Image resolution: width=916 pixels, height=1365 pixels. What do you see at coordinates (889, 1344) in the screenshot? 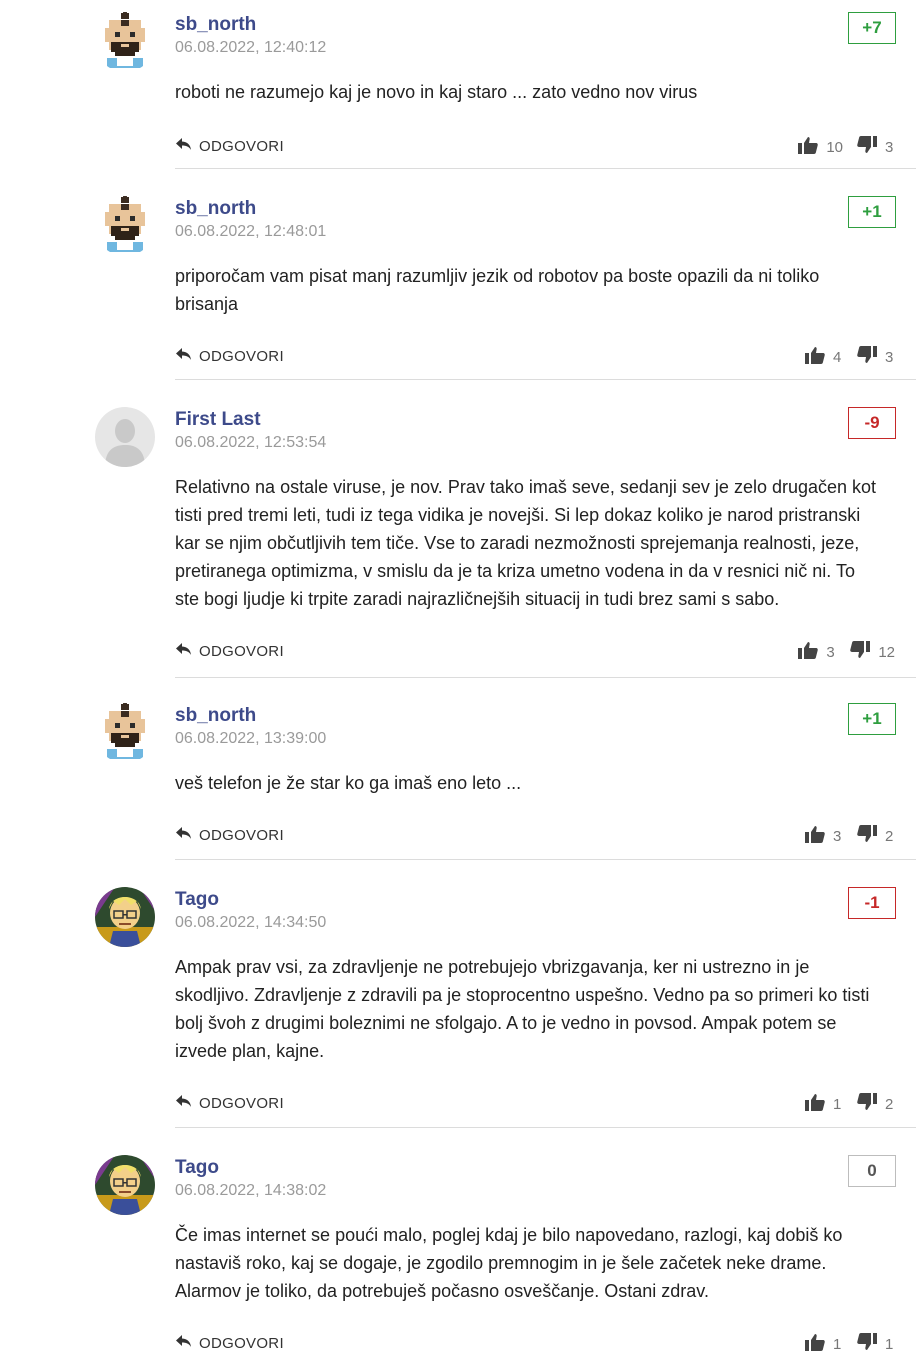
I see `dislike-count: 1` at bounding box center [889, 1344].